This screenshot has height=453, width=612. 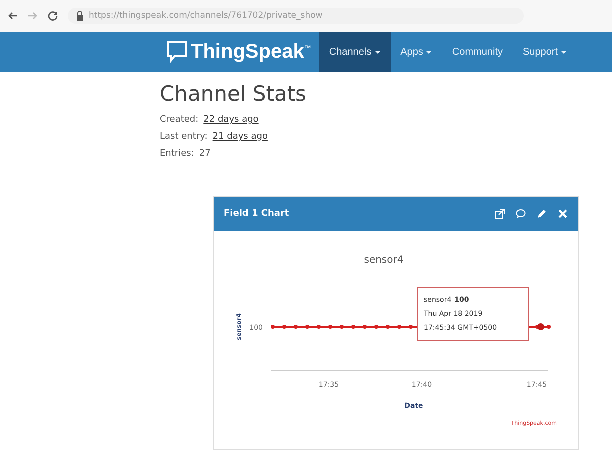 I want to click on panel-title: Field 1 Chart, so click(x=257, y=214).